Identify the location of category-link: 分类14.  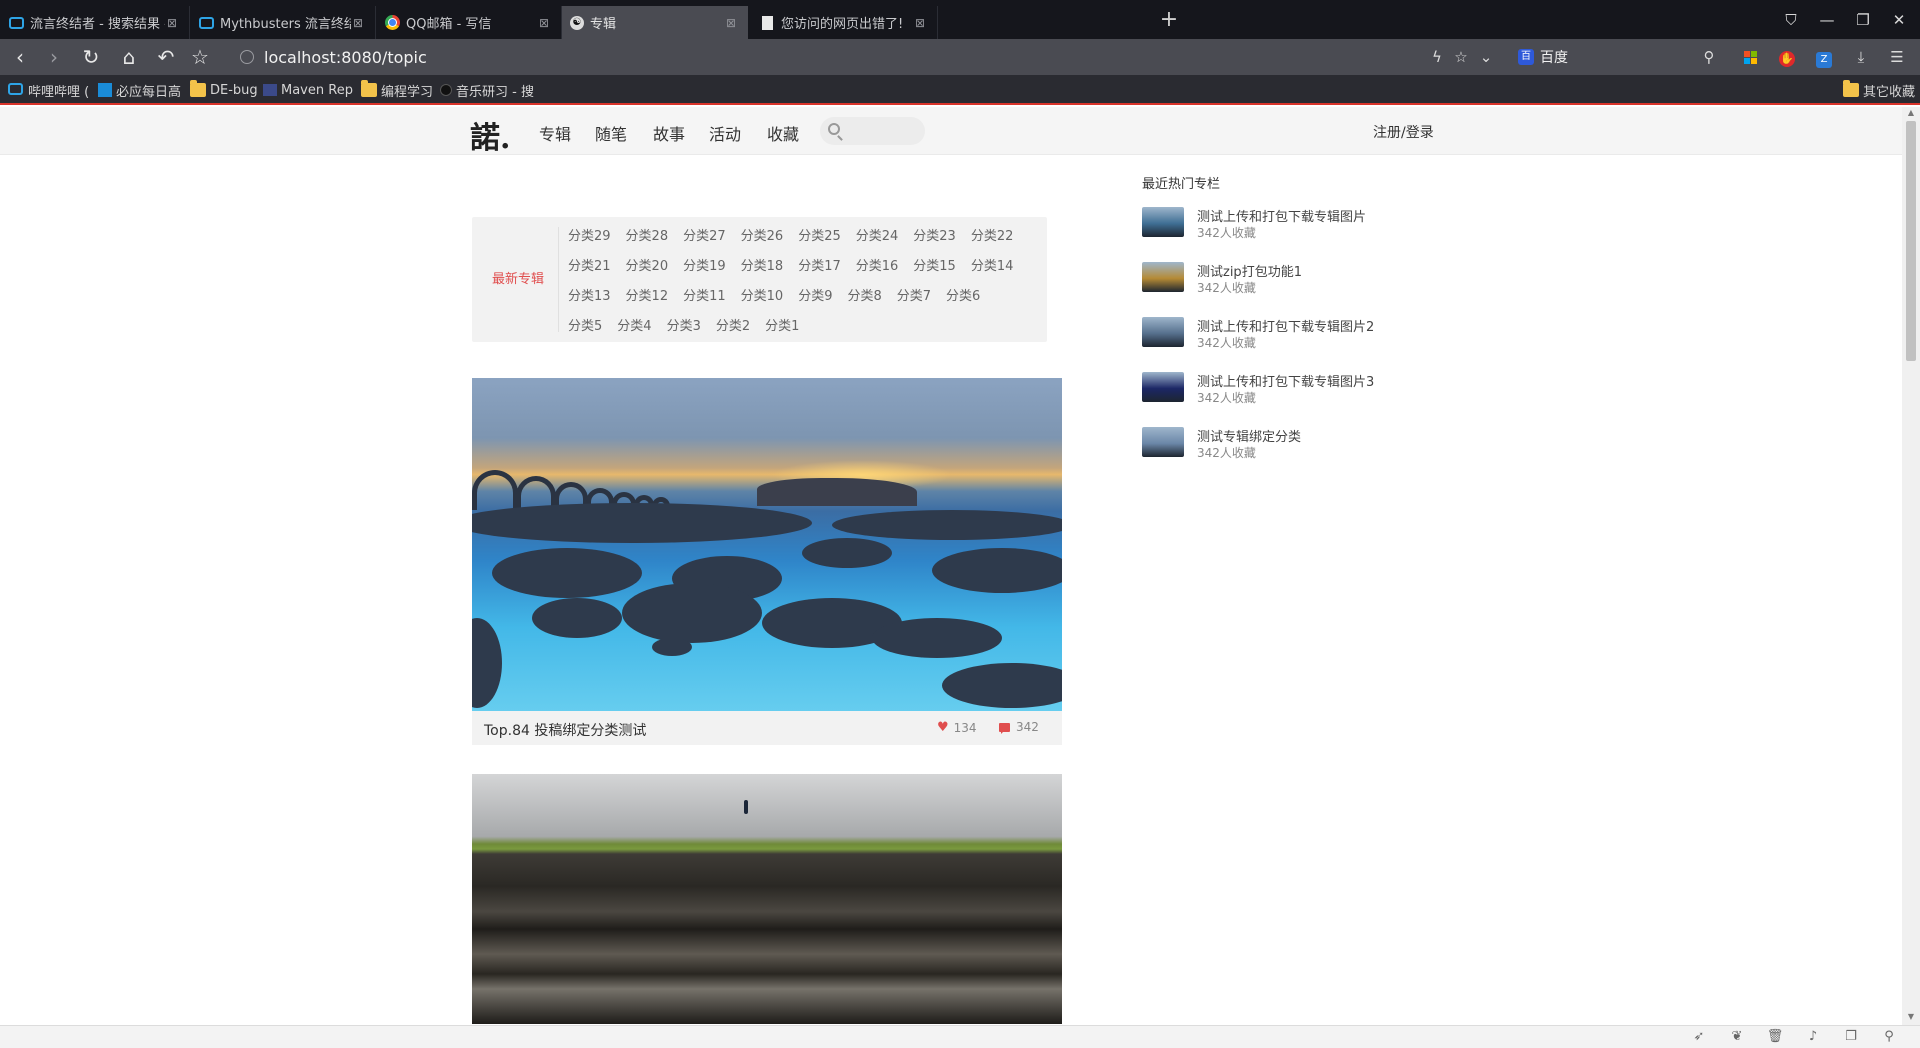
(992, 266).